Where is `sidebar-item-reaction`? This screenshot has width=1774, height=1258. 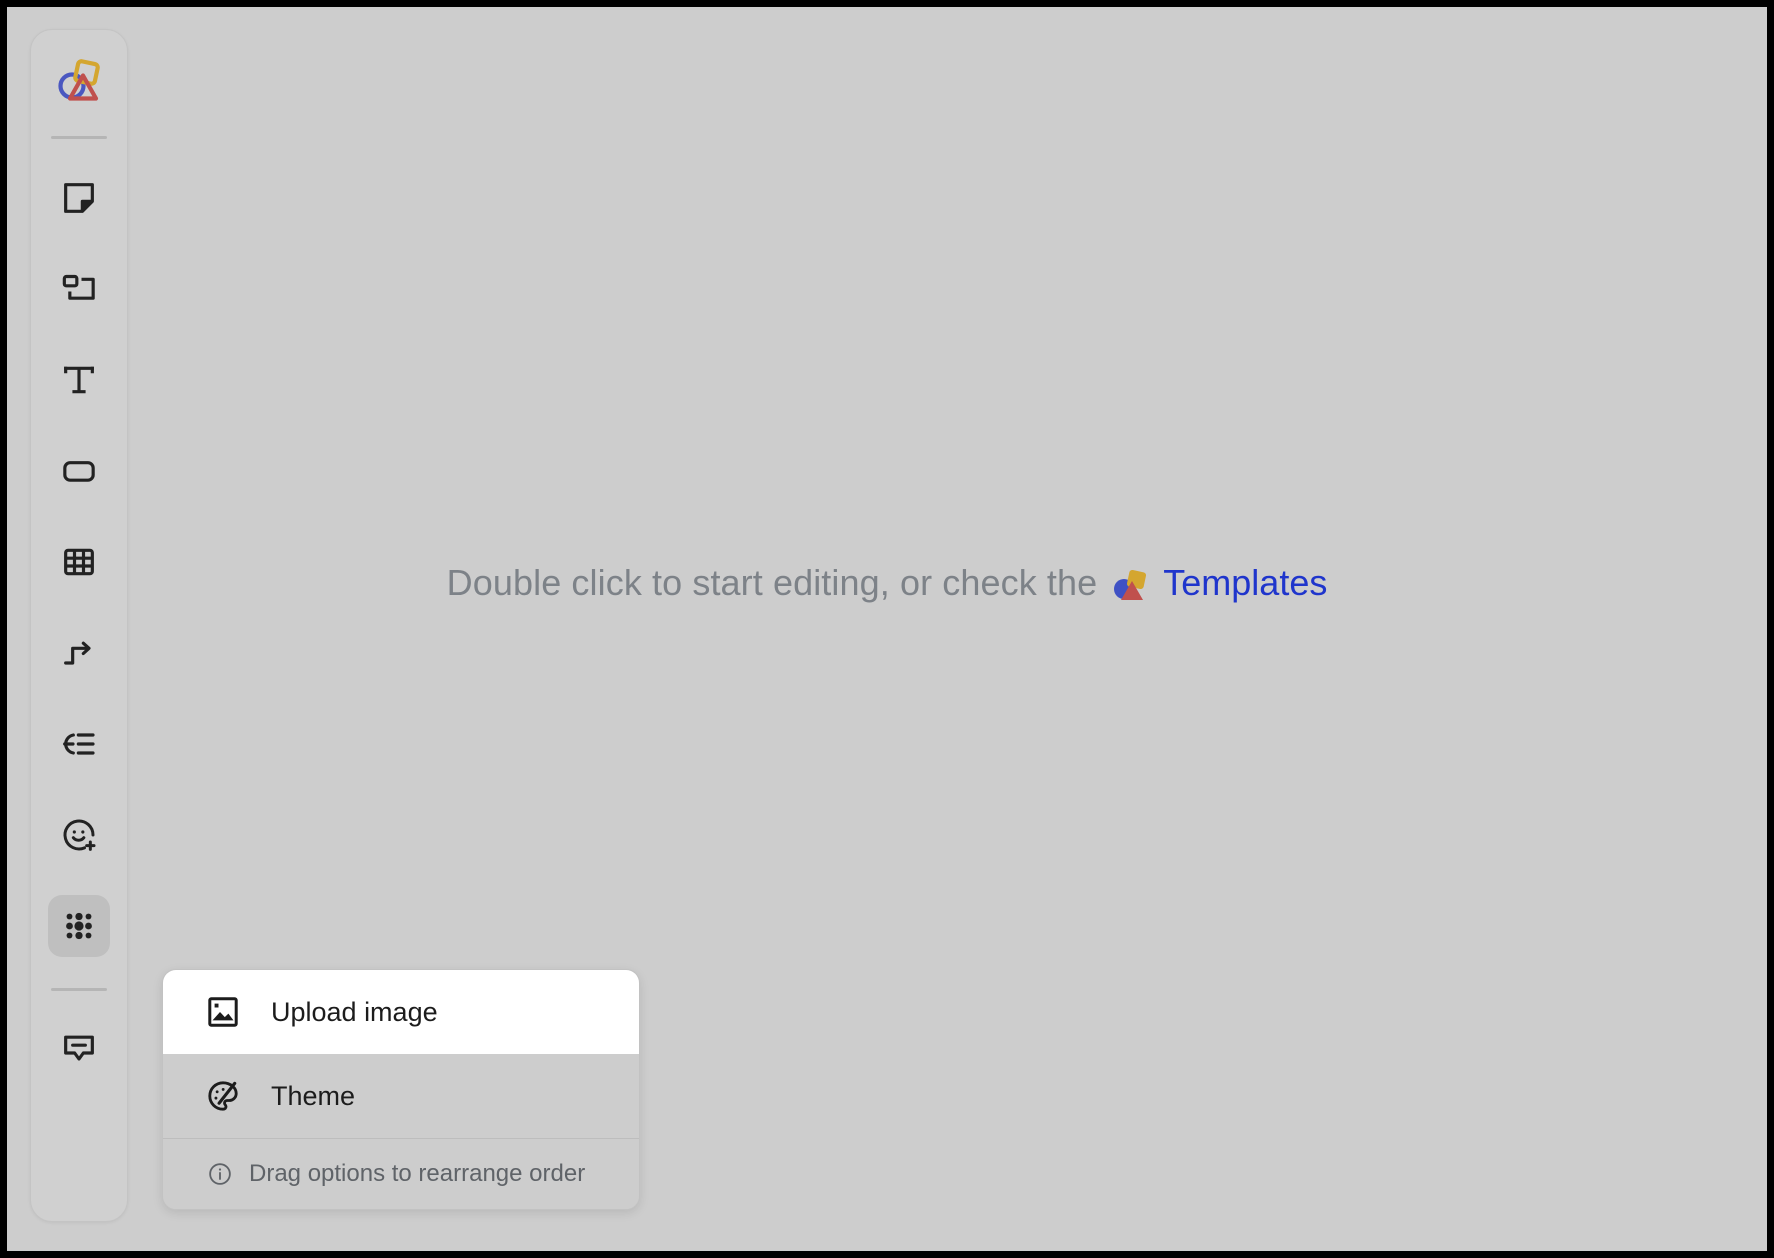
sidebar-item-reaction is located at coordinates (79, 835).